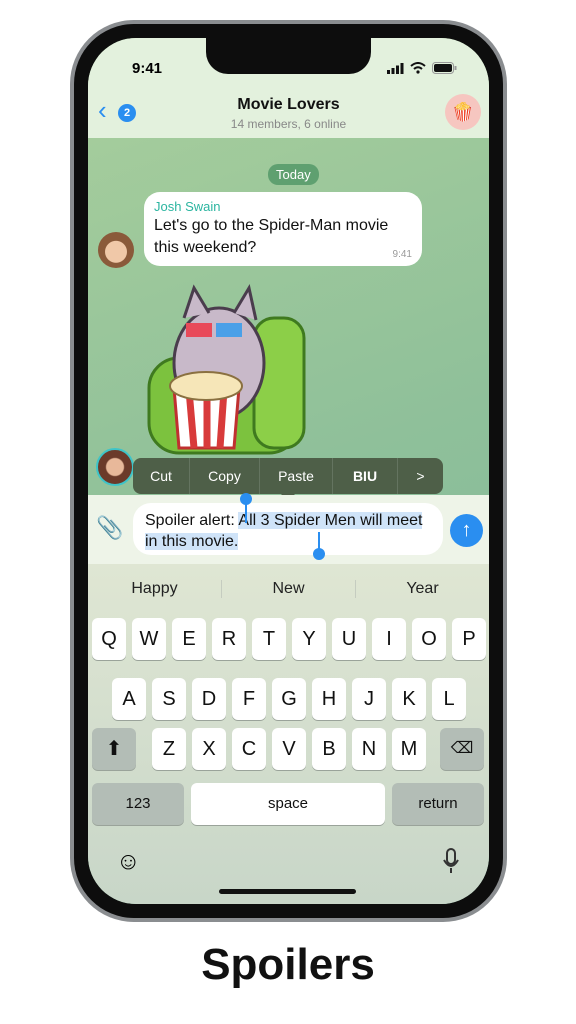  What do you see at coordinates (329, 699) in the screenshot?
I see `key-h: H` at bounding box center [329, 699].